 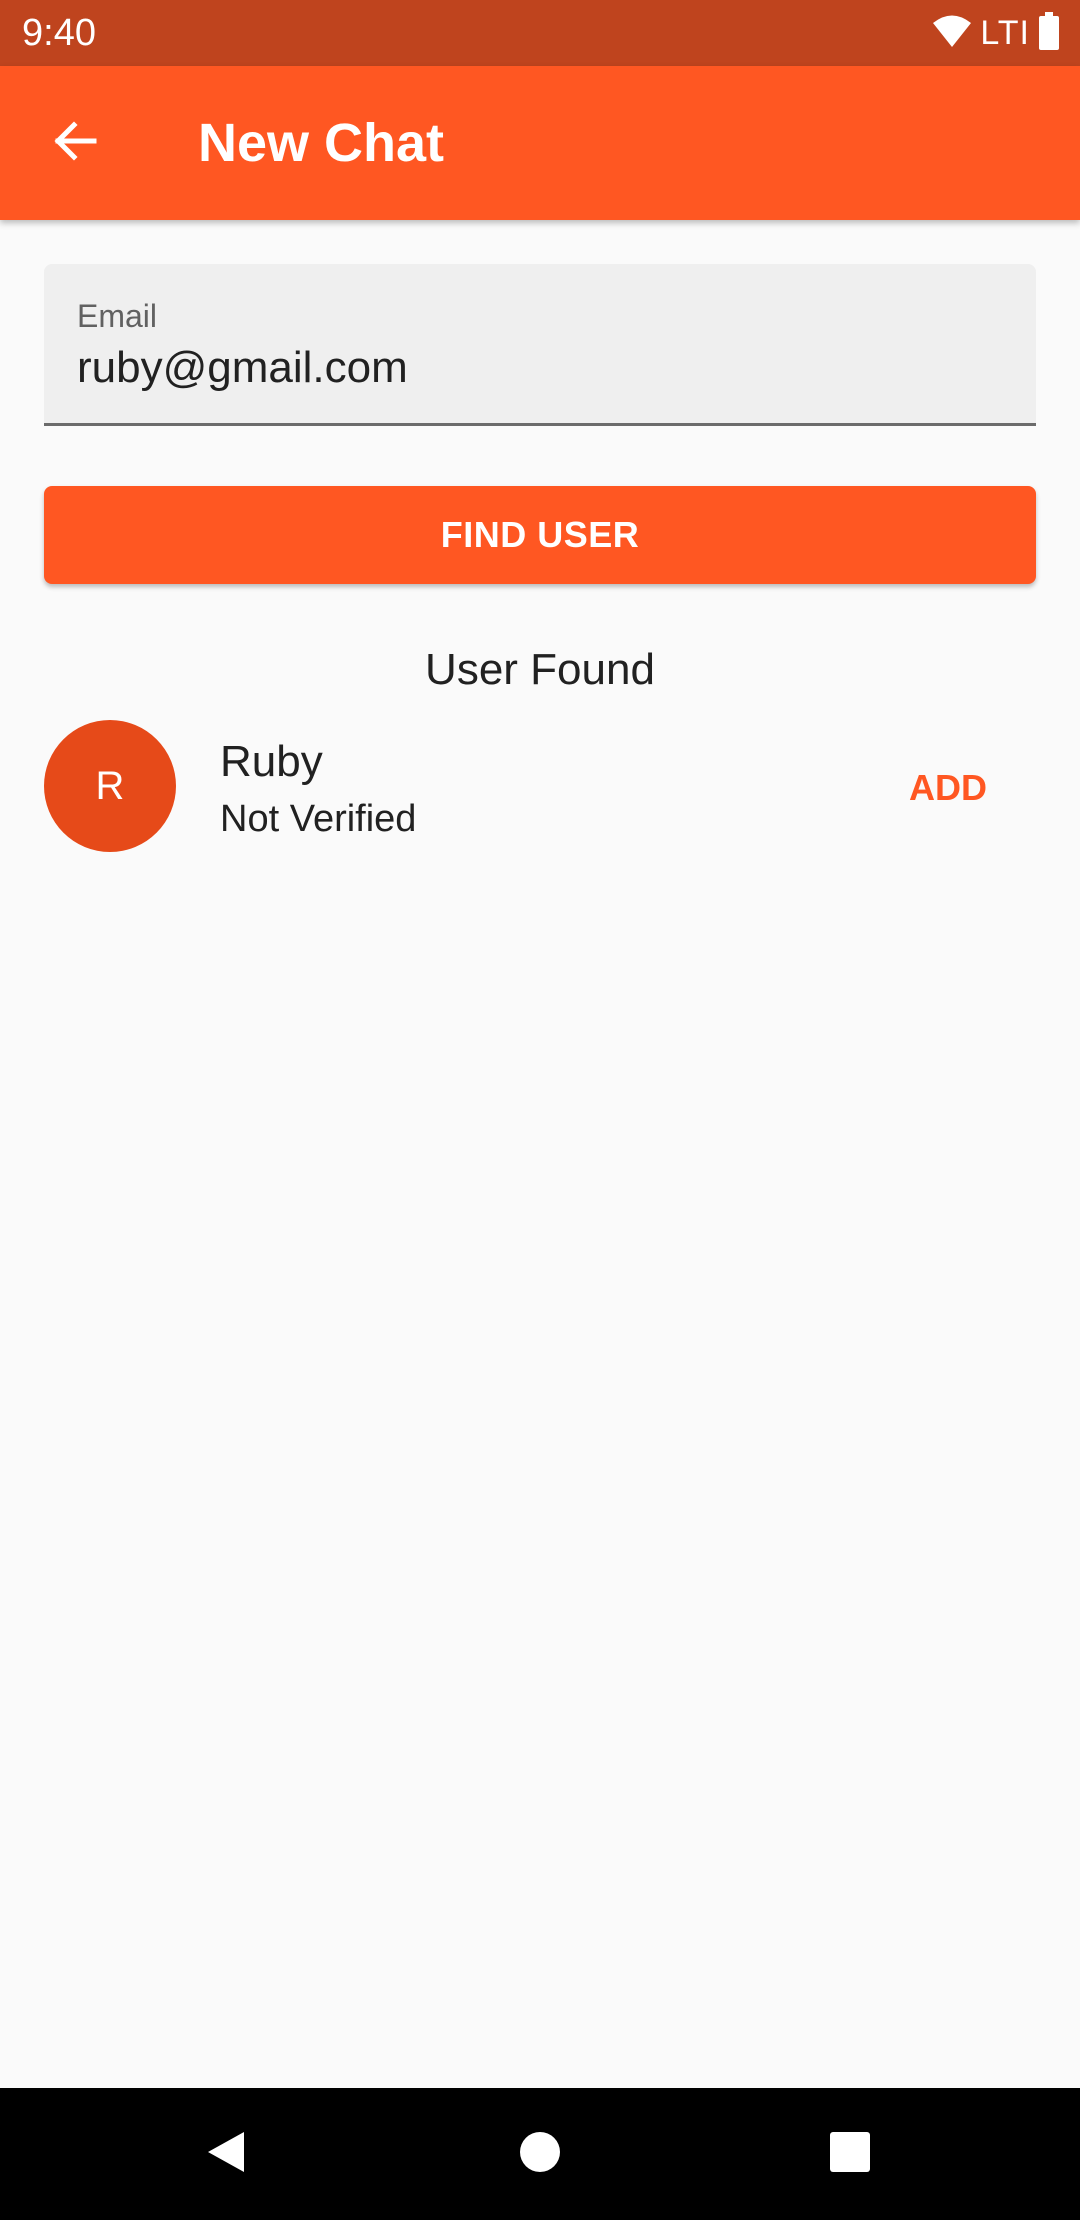 I want to click on nav-home-button, so click(x=540, y=2154).